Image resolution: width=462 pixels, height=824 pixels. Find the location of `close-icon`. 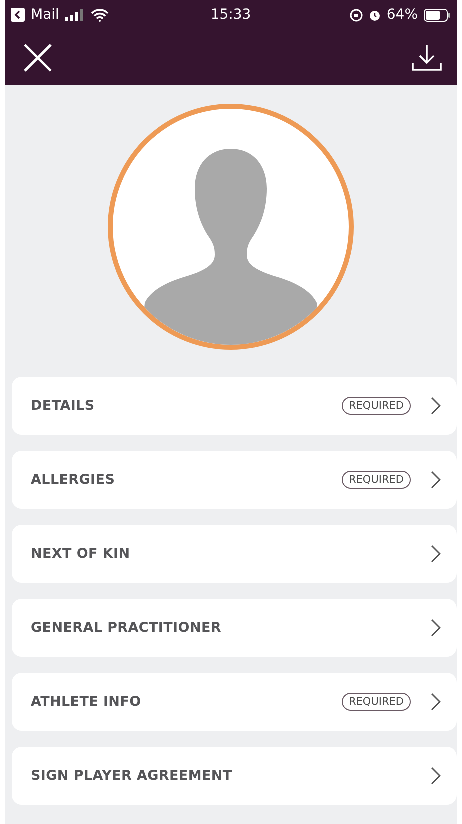

close-icon is located at coordinates (38, 57).